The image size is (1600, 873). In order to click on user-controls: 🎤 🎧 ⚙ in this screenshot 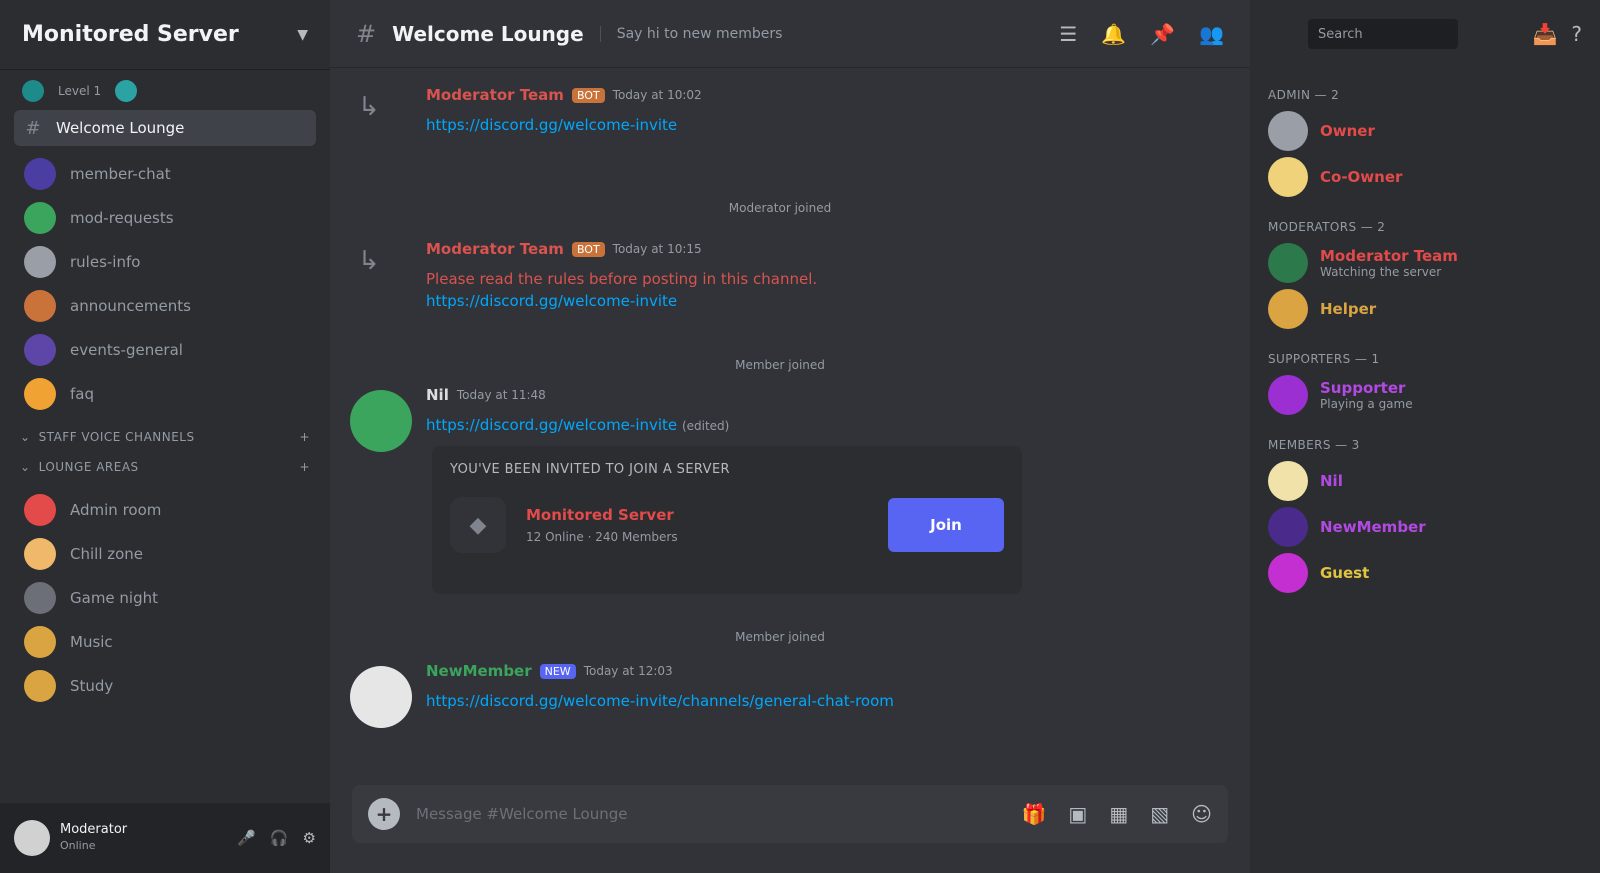, I will do `click(276, 838)`.